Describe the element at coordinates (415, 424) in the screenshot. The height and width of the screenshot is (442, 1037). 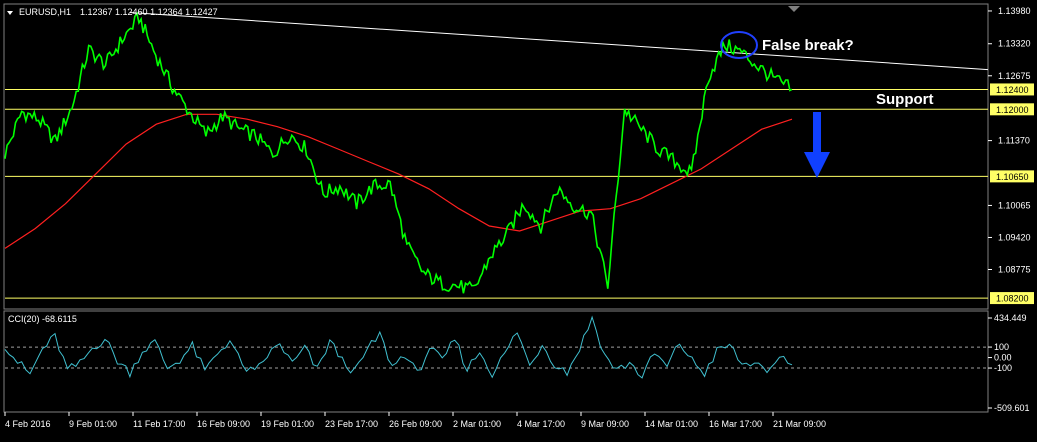
I see `x-tick-label: 26 Feb 09:00` at that location.